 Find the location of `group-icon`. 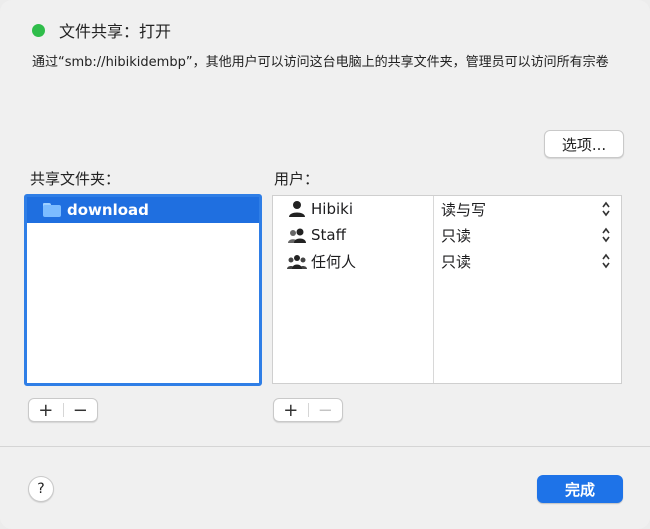

group-icon is located at coordinates (297, 235).